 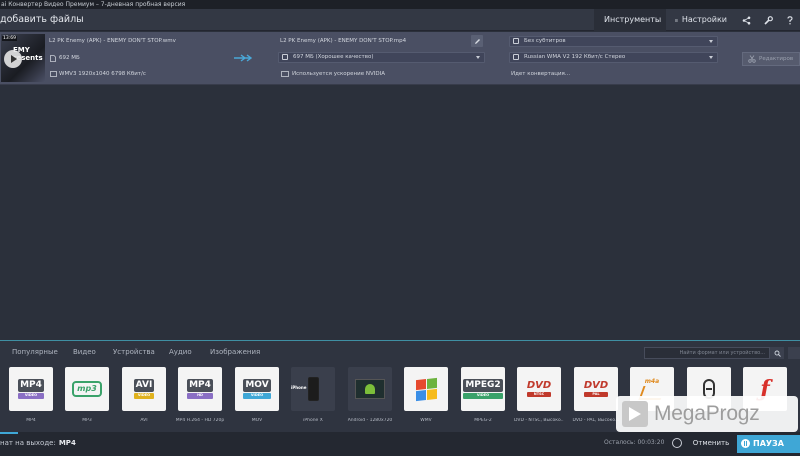 What do you see at coordinates (768, 20) in the screenshot?
I see `wrench-button` at bounding box center [768, 20].